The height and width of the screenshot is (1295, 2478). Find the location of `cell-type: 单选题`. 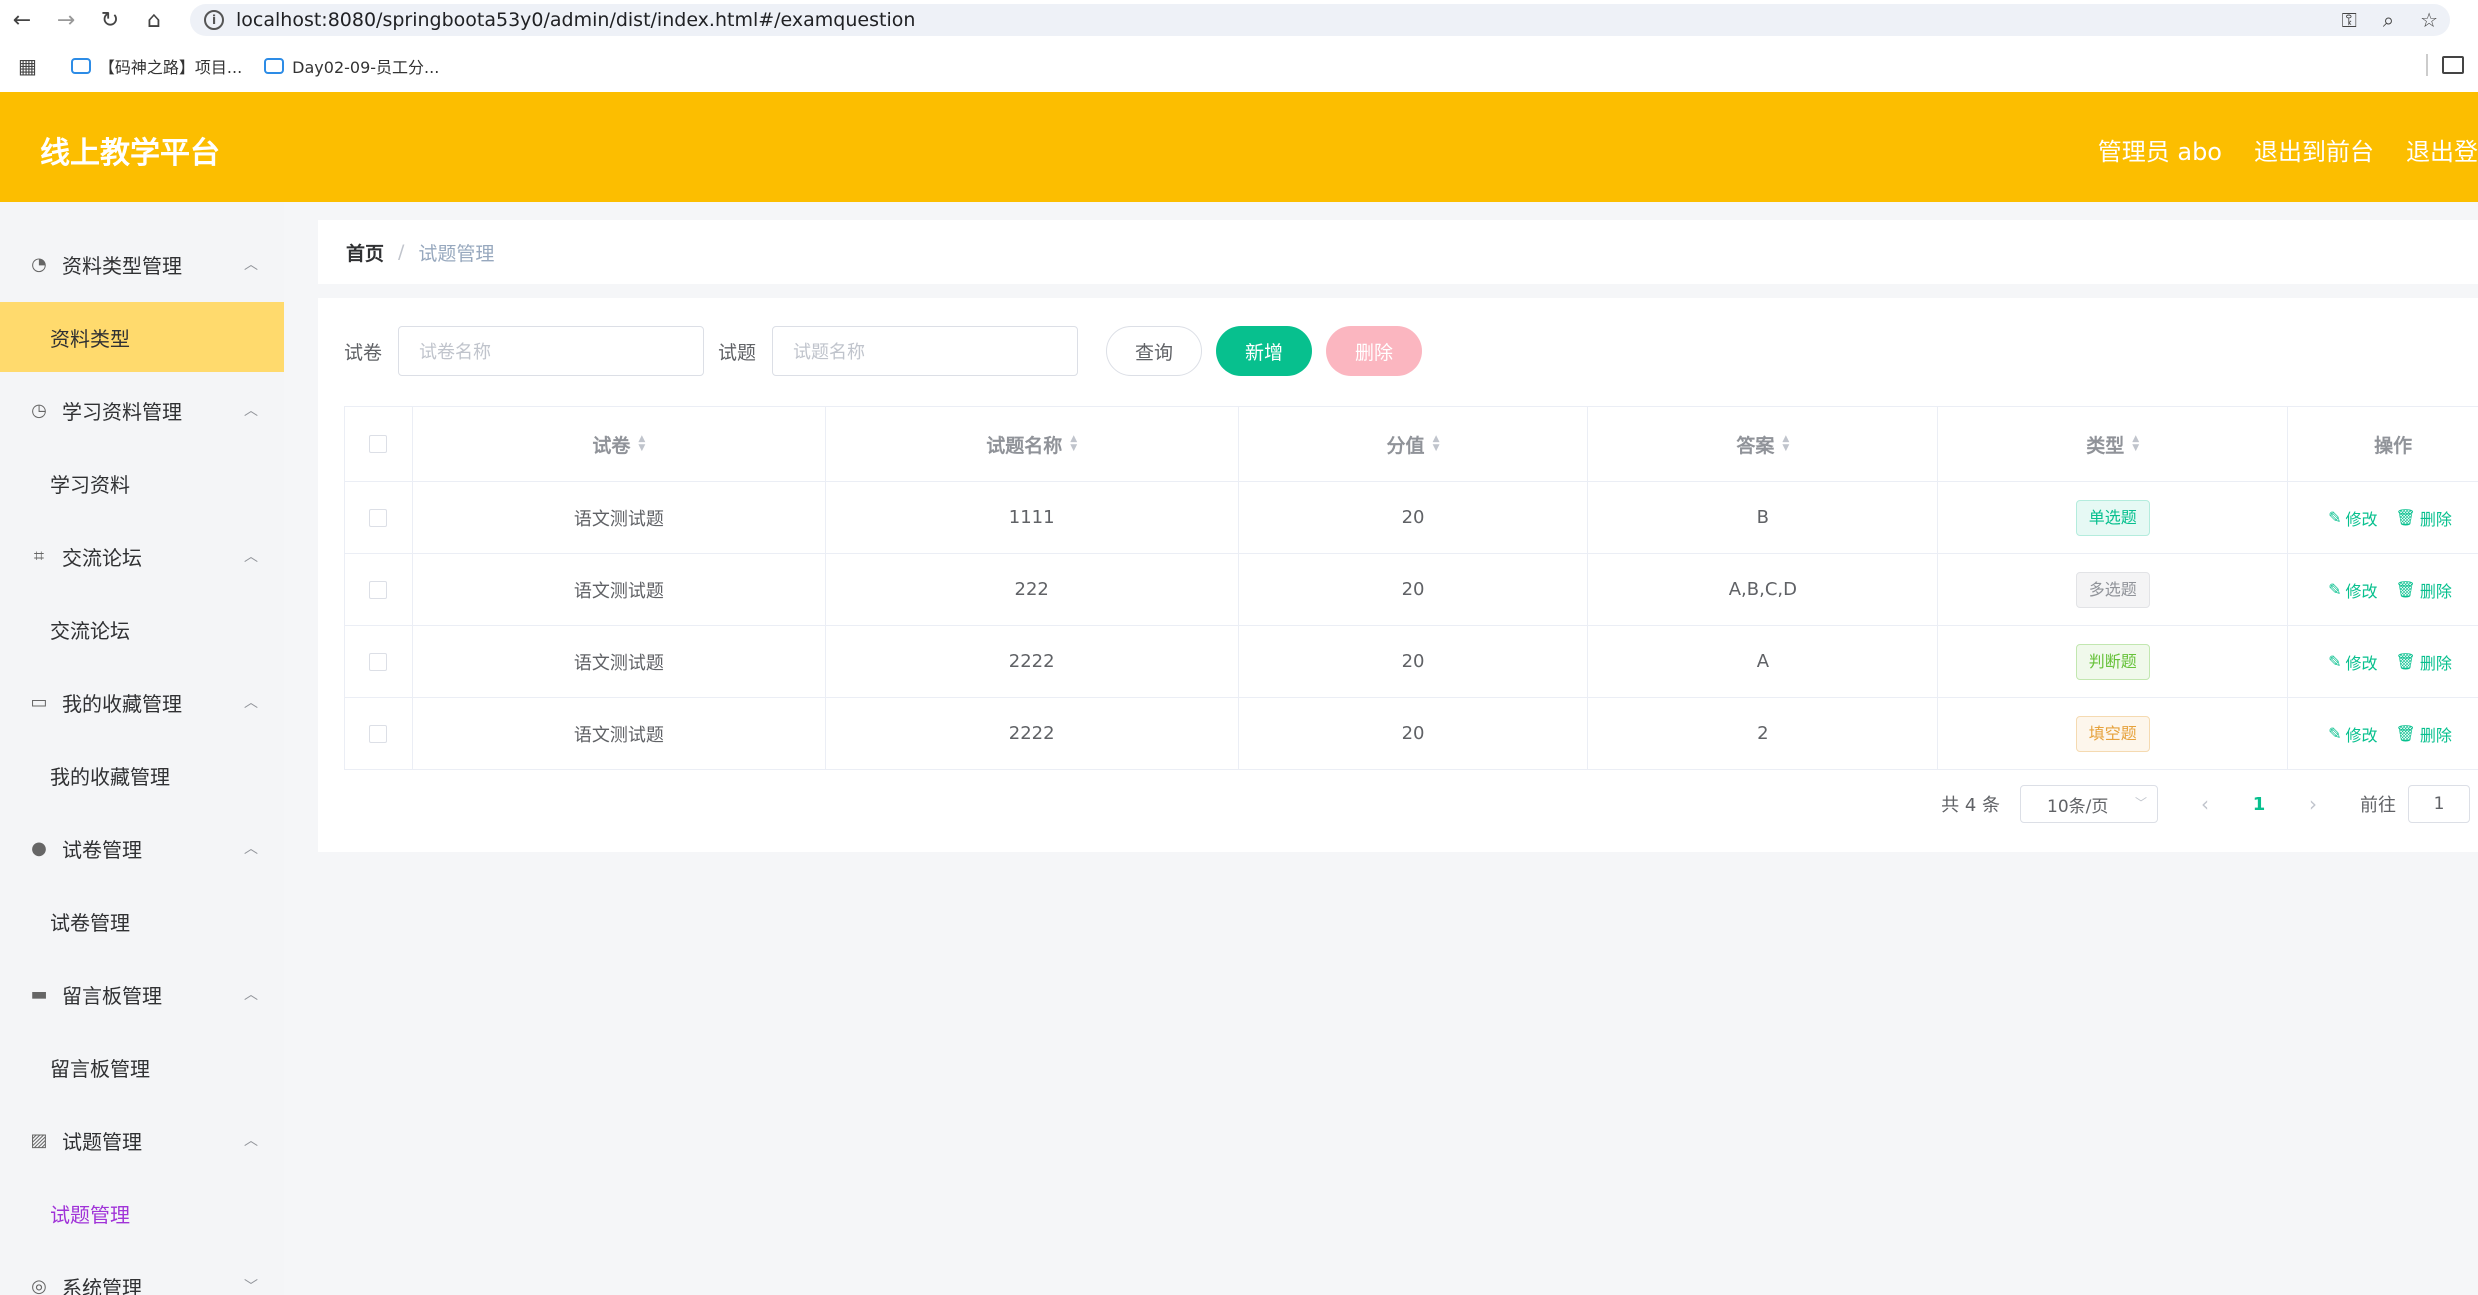

cell-type: 单选题 is located at coordinates (2113, 517).